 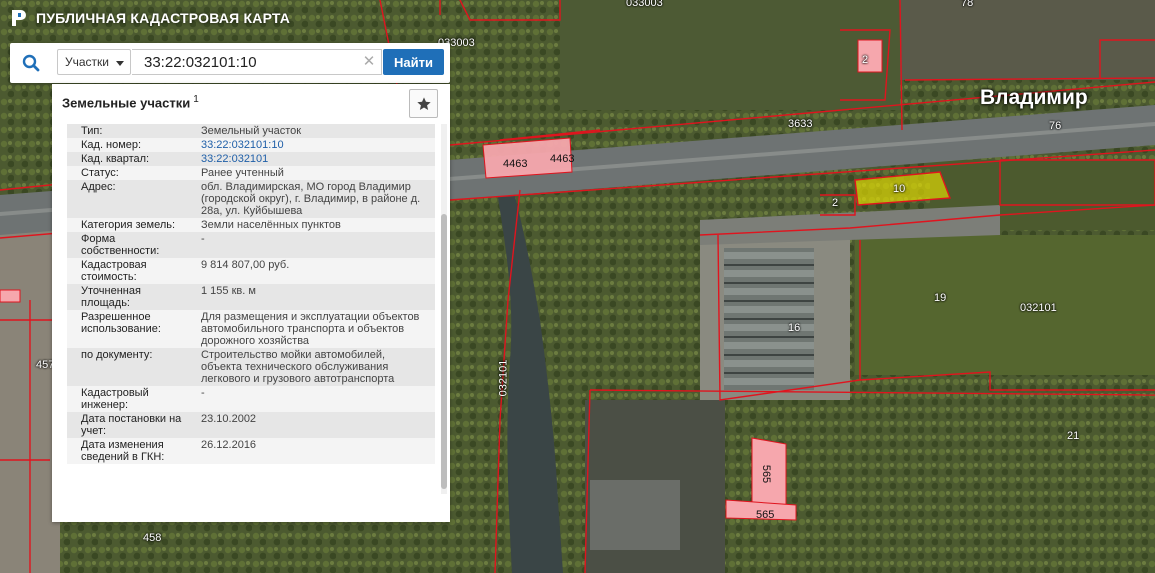 I want to click on panel-scrollbar, so click(x=444, y=309).